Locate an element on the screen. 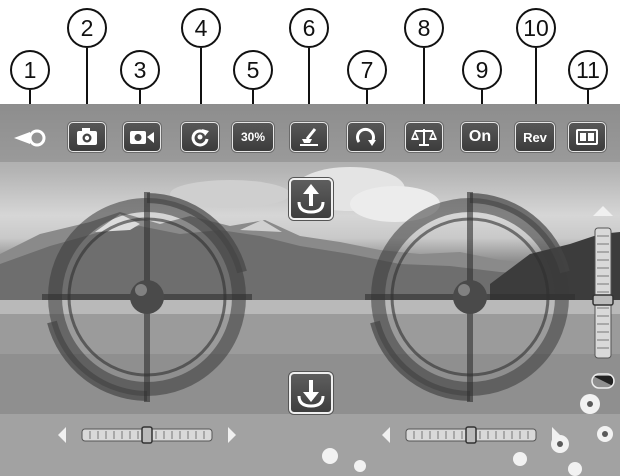 The image size is (620, 476). left-trim-slider is located at coordinates (149, 435).